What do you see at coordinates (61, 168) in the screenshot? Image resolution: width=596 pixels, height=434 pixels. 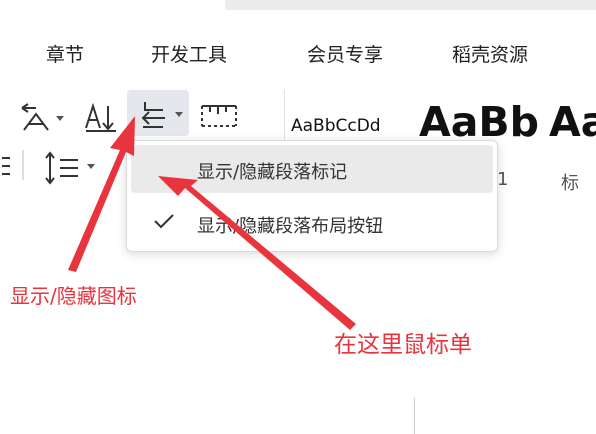 I see `line-spacing-icon` at bounding box center [61, 168].